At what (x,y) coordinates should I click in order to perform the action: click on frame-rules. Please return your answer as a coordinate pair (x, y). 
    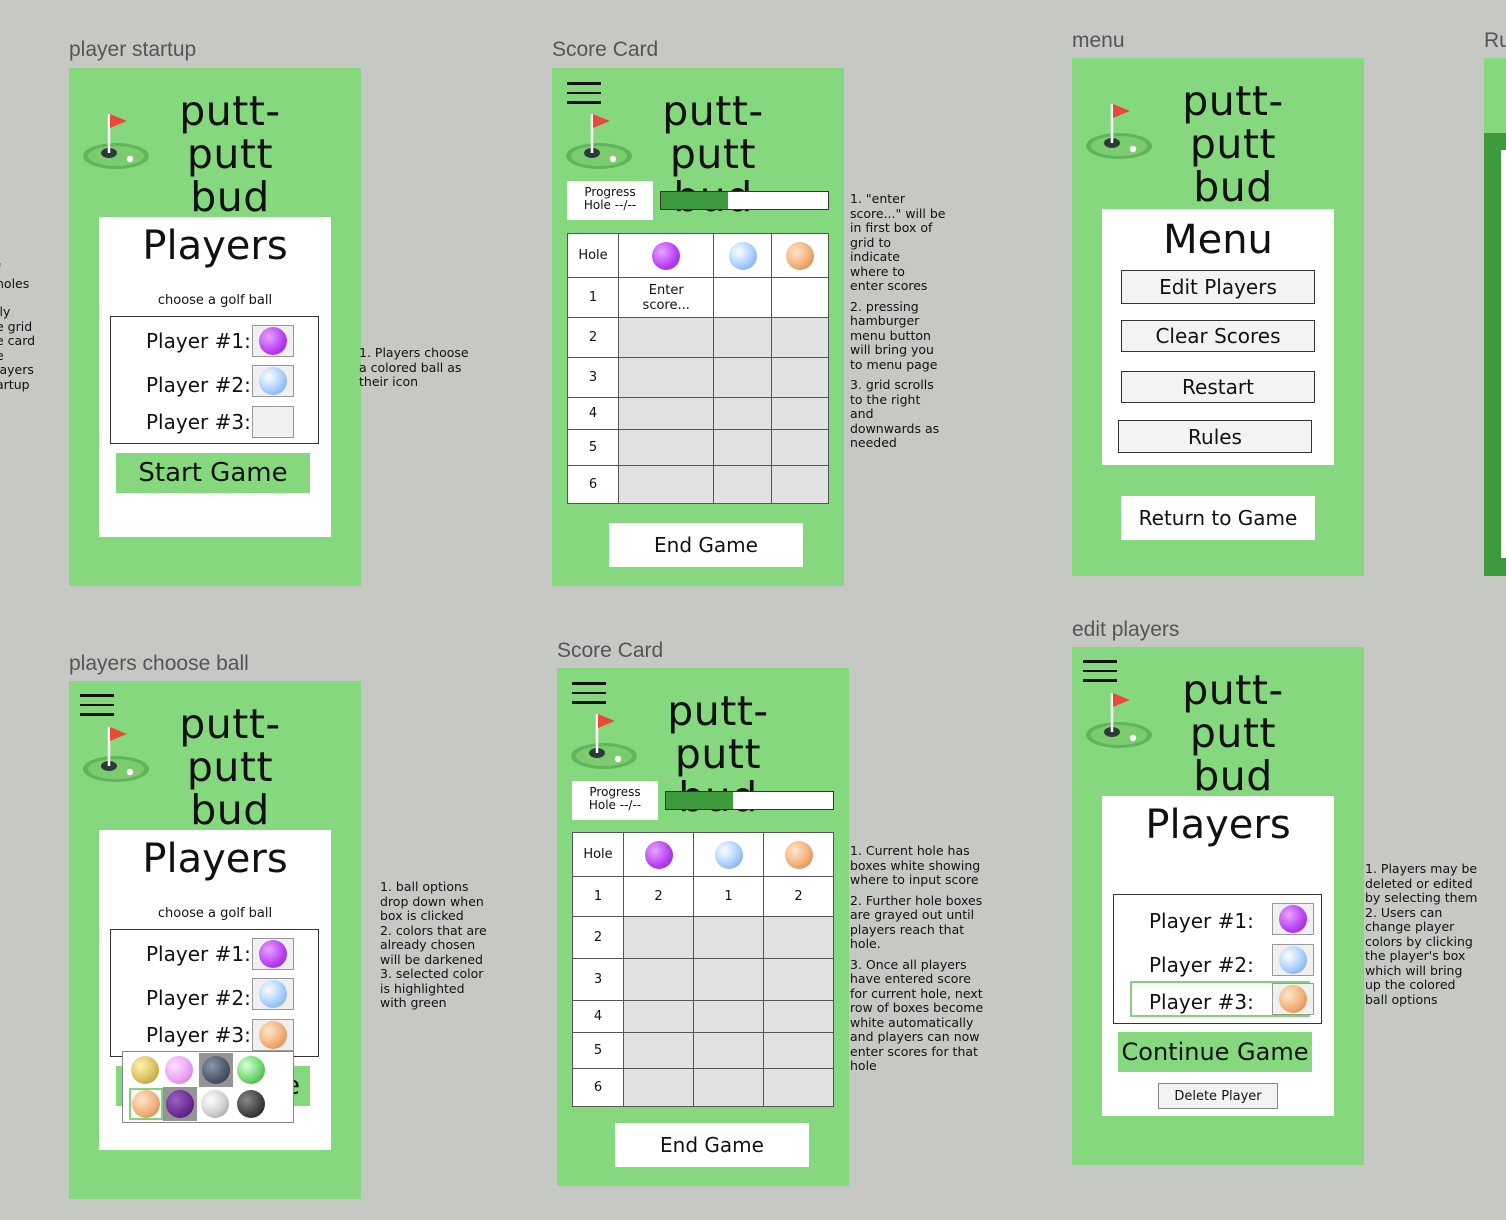
    Looking at the image, I should click on (1495, 317).